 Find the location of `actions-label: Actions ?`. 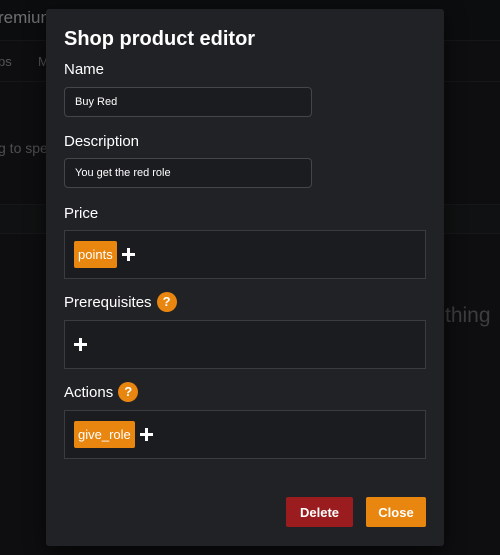

actions-label: Actions ? is located at coordinates (101, 392).